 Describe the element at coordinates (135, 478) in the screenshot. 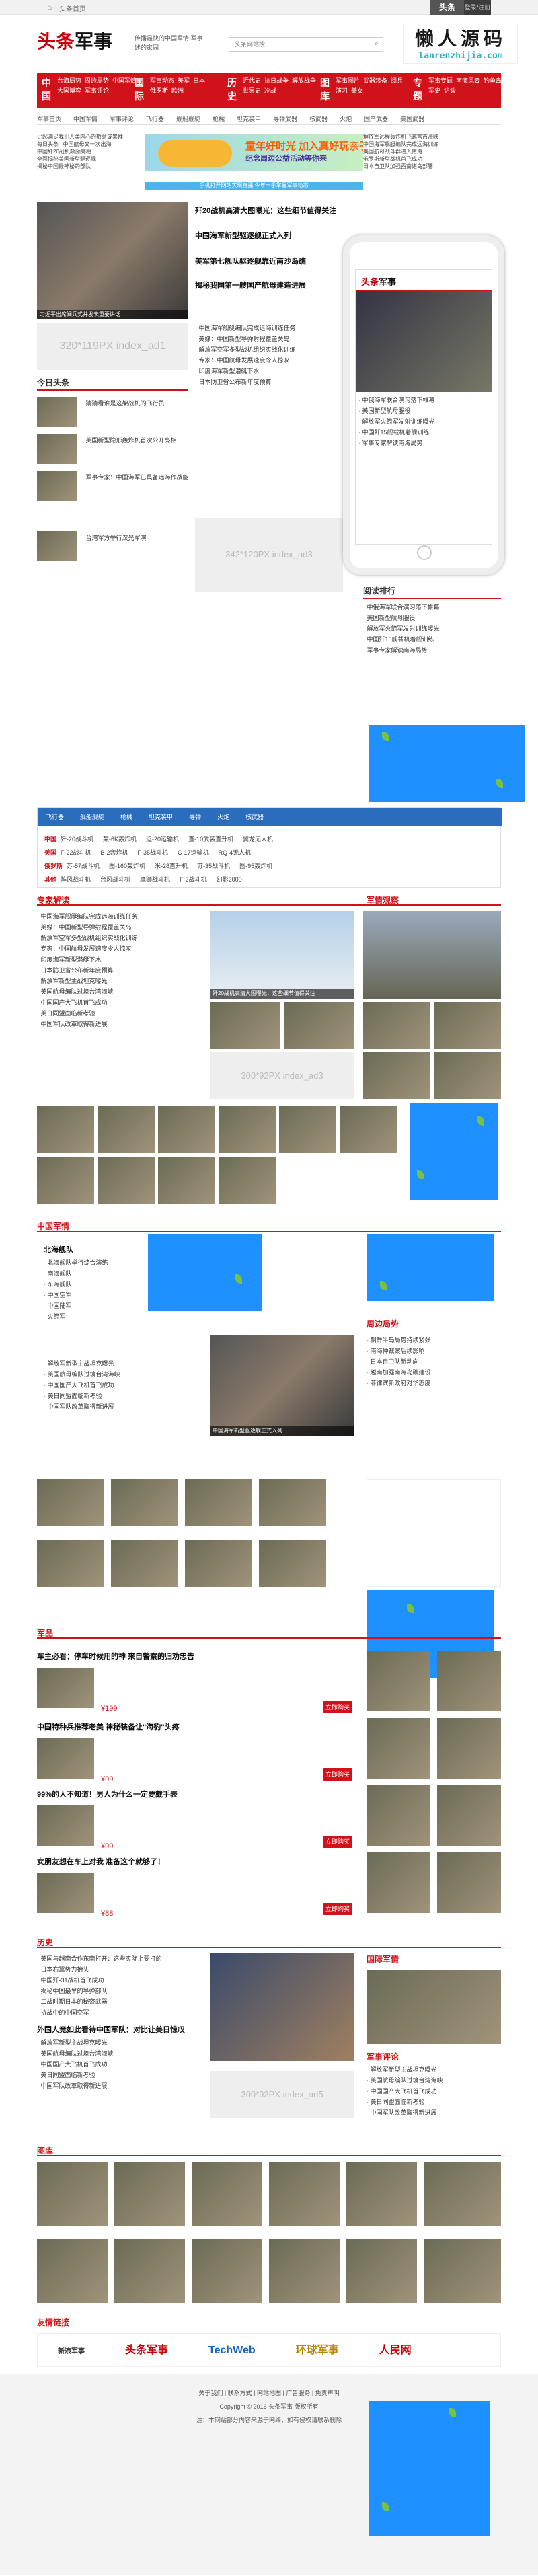

I see `today-item-3: 军事专家：中国海军已具备远海作战能力` at that location.